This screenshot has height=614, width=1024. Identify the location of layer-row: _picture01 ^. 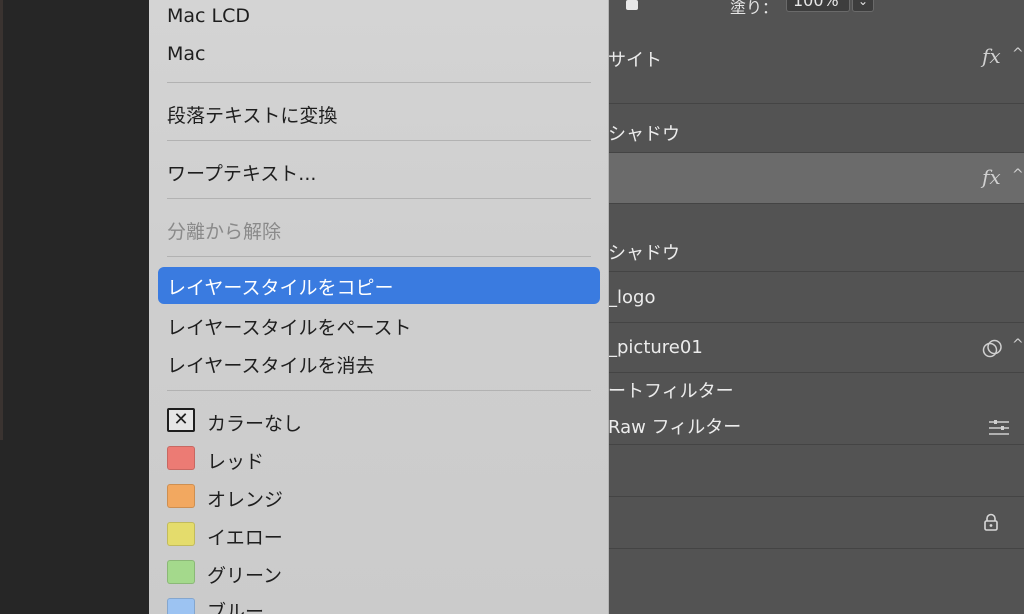
(807, 348).